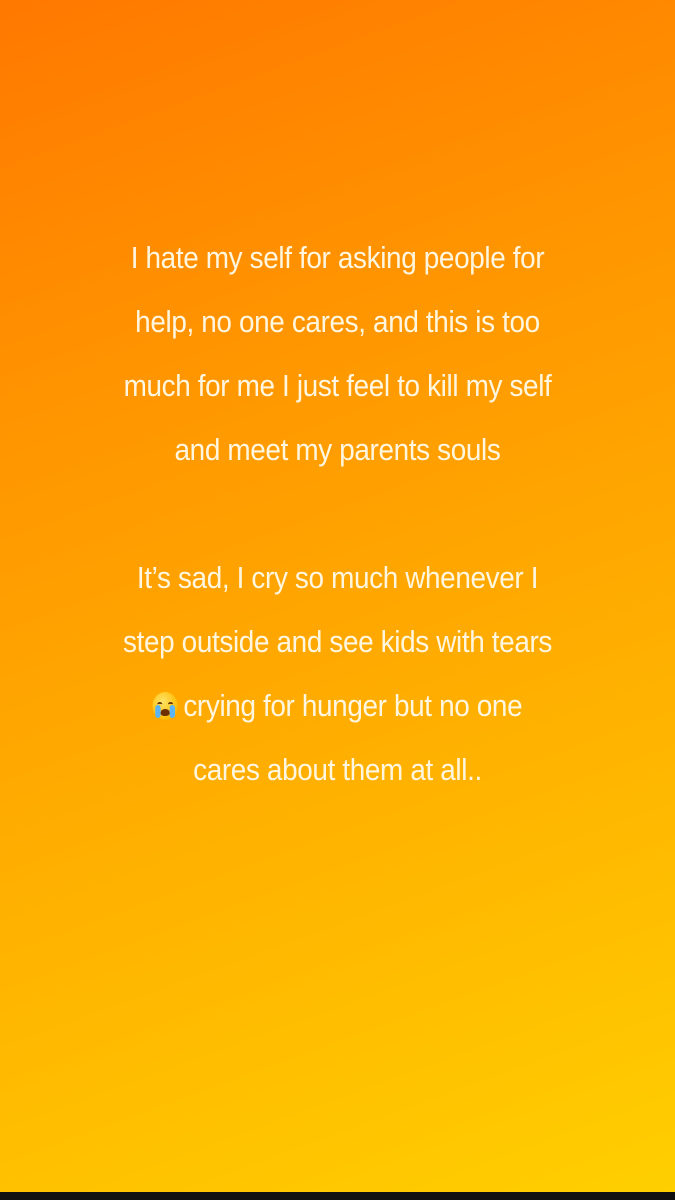 This screenshot has width=675, height=1200. I want to click on loudly-crying-face-icon, so click(165, 706).